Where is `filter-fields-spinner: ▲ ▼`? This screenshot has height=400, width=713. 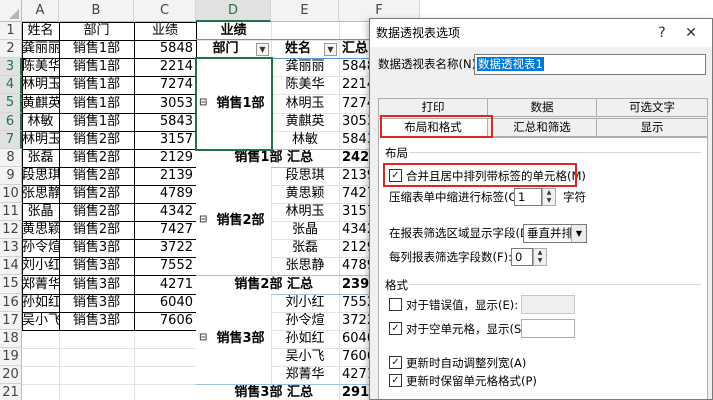
filter-fields-spinner: ▲ ▼ is located at coordinates (540, 257).